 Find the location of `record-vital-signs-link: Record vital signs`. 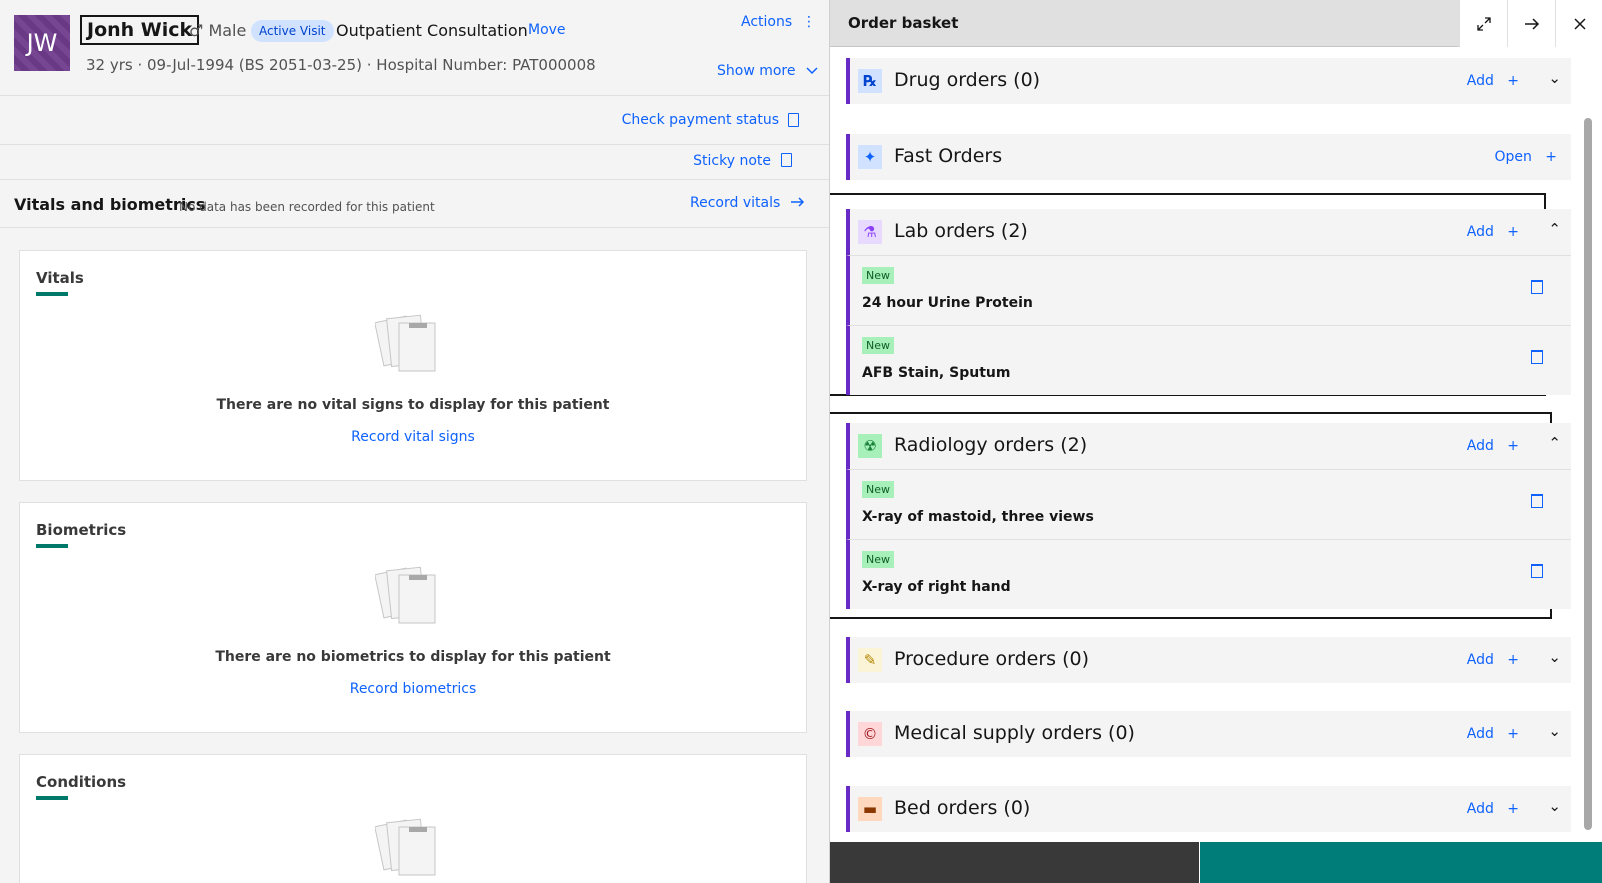

record-vital-signs-link: Record vital signs is located at coordinates (413, 437).